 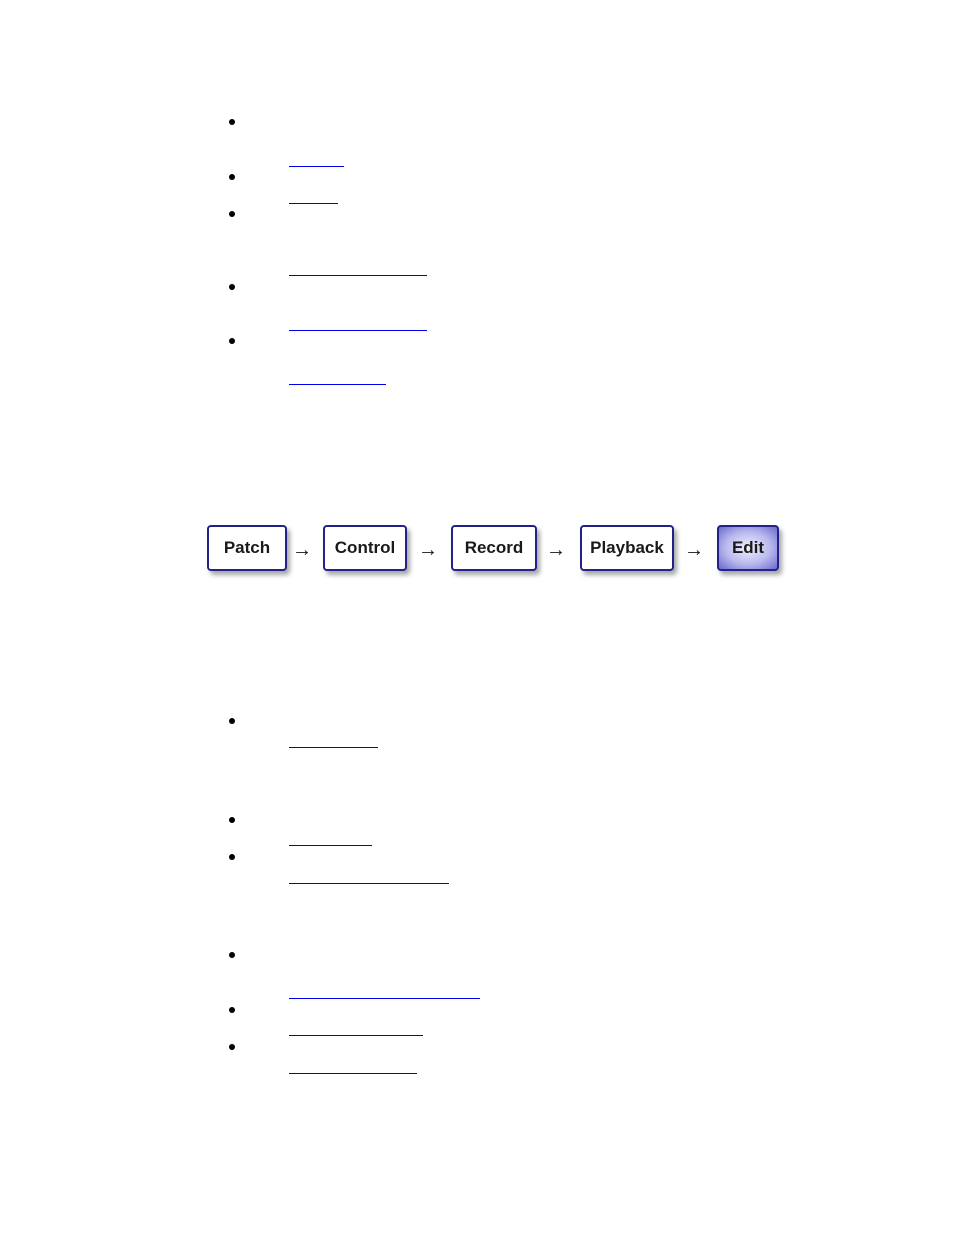 I want to click on step-control: Control, so click(x=365, y=548).